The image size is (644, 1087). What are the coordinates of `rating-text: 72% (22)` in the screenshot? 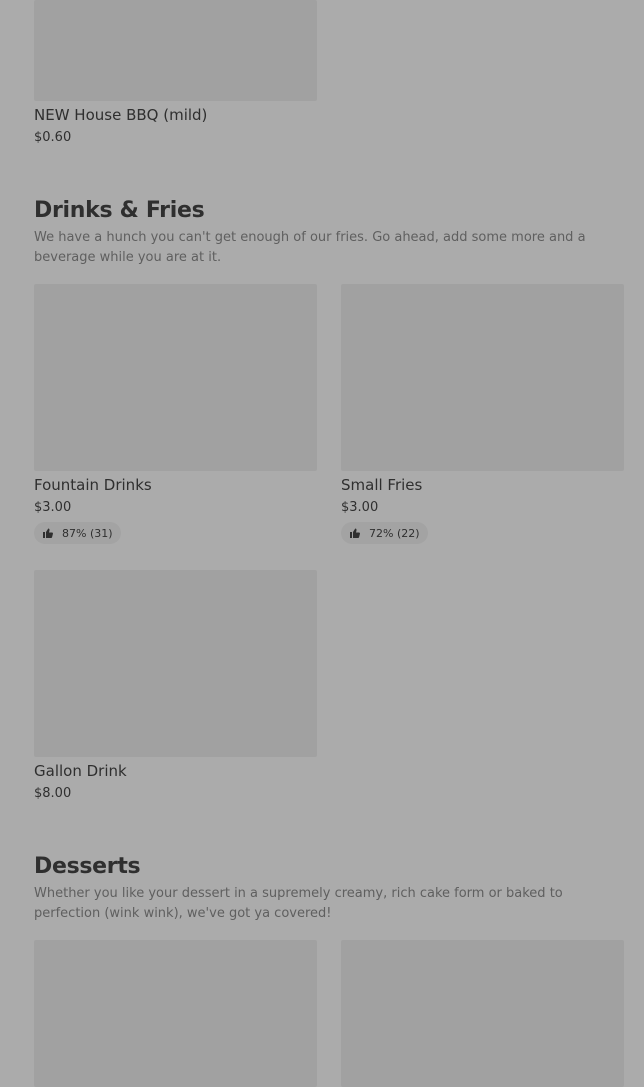 It's located at (394, 533).